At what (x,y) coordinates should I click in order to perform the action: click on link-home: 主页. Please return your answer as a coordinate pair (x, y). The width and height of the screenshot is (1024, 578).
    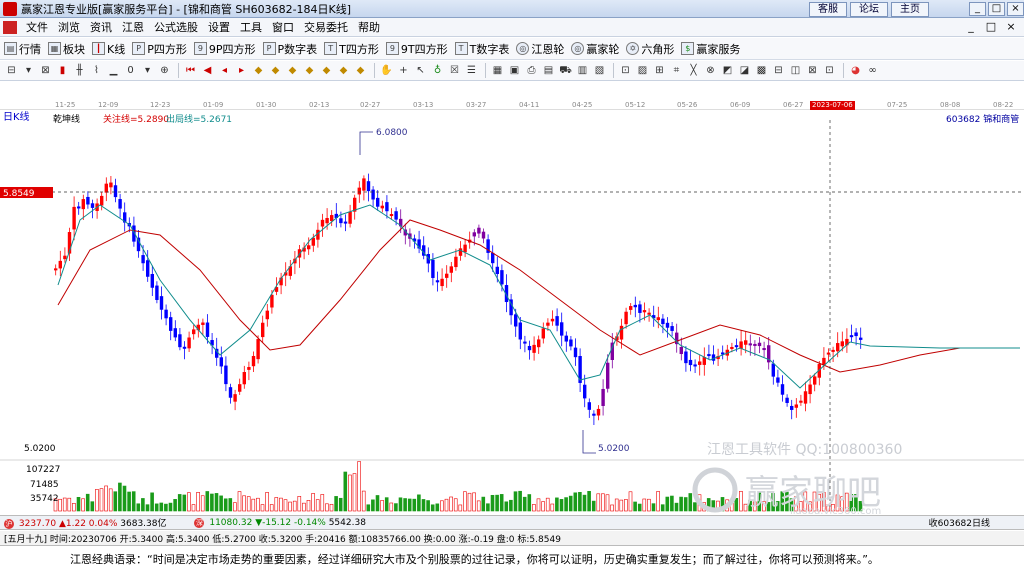
    Looking at the image, I should click on (910, 9).